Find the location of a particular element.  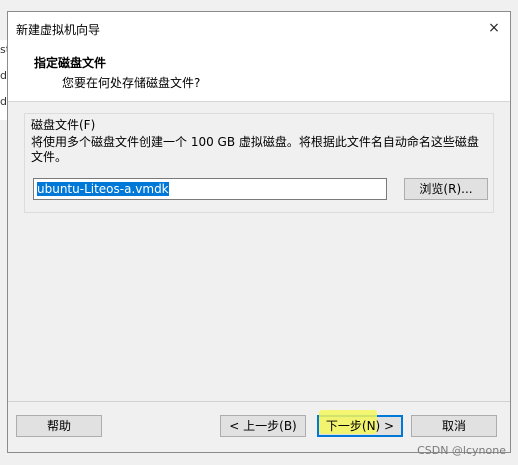

page-subtitle: 您要在何处存储磁盘文件? is located at coordinates (131, 83).